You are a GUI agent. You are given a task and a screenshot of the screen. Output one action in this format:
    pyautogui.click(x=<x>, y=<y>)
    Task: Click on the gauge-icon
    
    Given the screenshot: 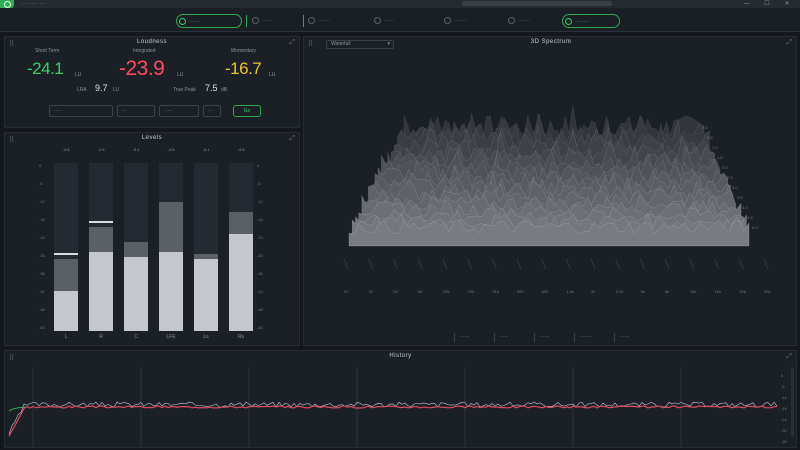 What is the action you would take?
    pyautogui.click(x=182, y=21)
    